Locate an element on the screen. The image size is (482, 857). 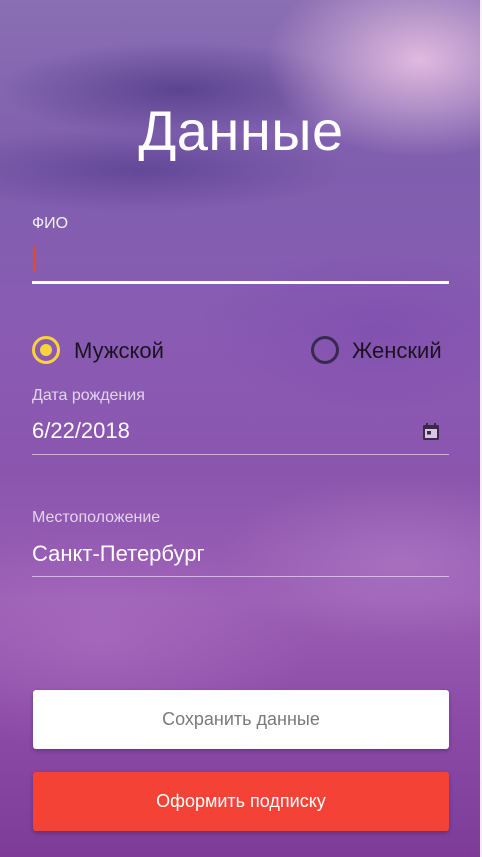
birth-date-underline is located at coordinates (240, 454).